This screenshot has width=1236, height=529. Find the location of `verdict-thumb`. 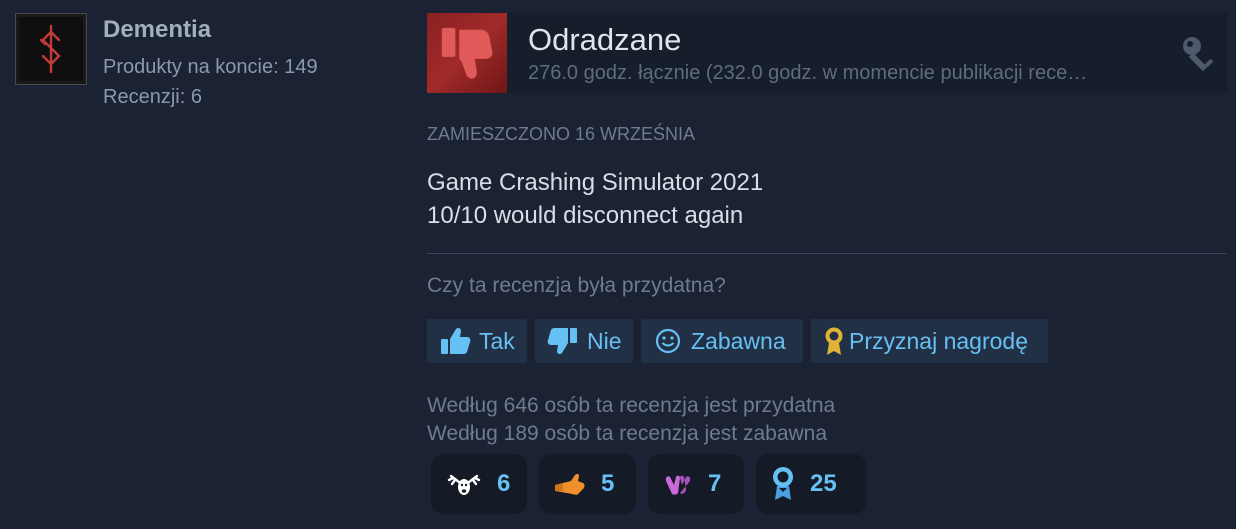

verdict-thumb is located at coordinates (467, 53).